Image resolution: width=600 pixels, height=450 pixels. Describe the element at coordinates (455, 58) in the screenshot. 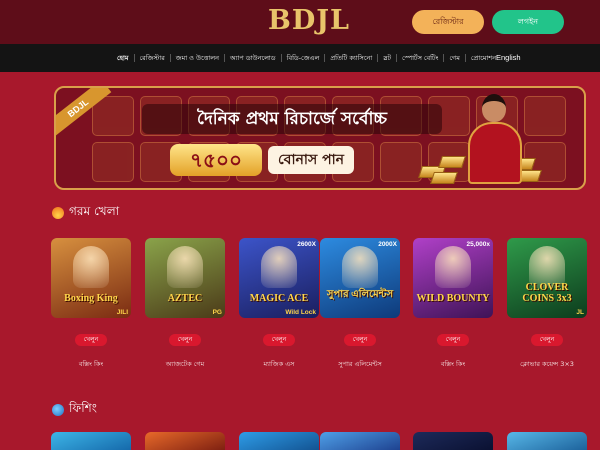

I see `nav-item-games: গেম` at that location.